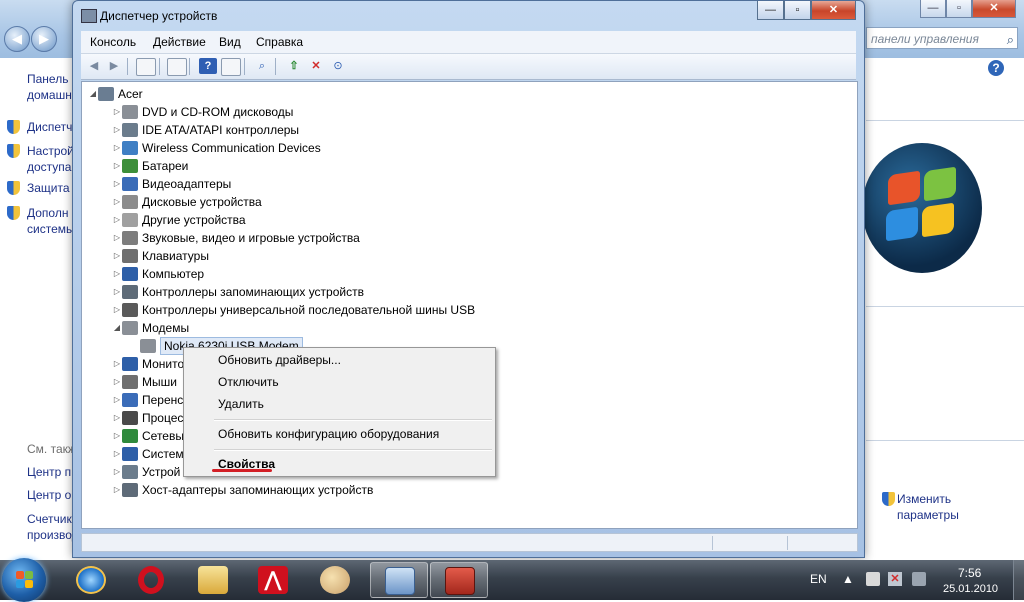 Image resolution: width=1024 pixels, height=602 pixels. Describe the element at coordinates (91, 580) in the screenshot. I see `internet-explorer-taskbar-icon` at that location.